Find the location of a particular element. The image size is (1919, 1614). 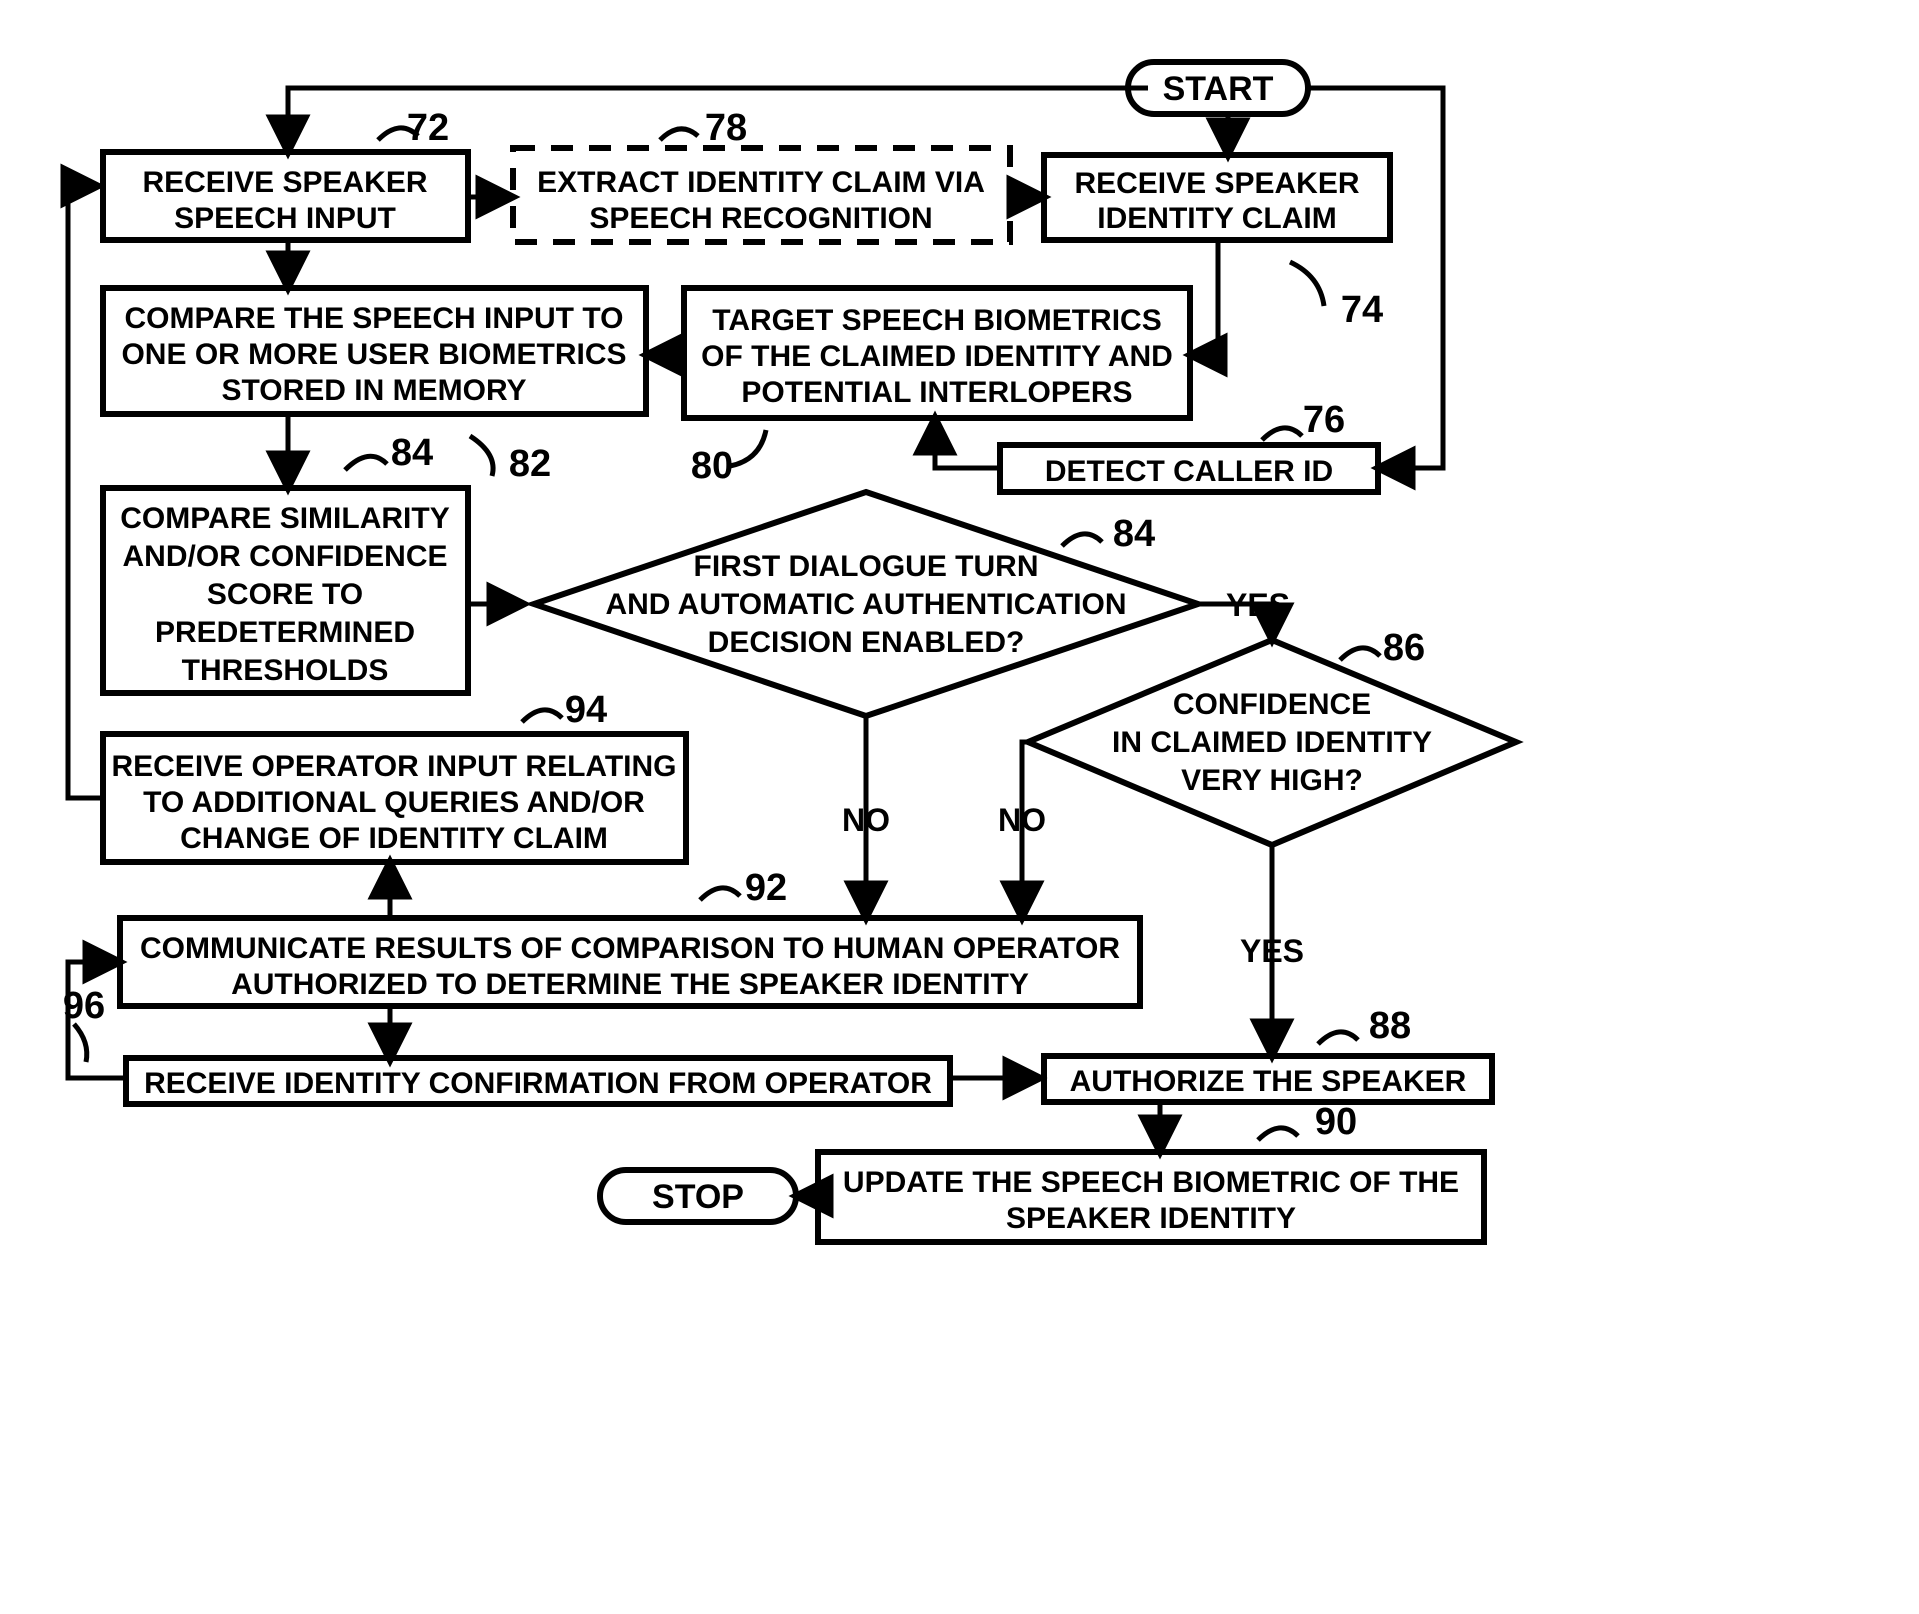

node-84dia-line3: DECISION ENABLED? is located at coordinates (866, 642).